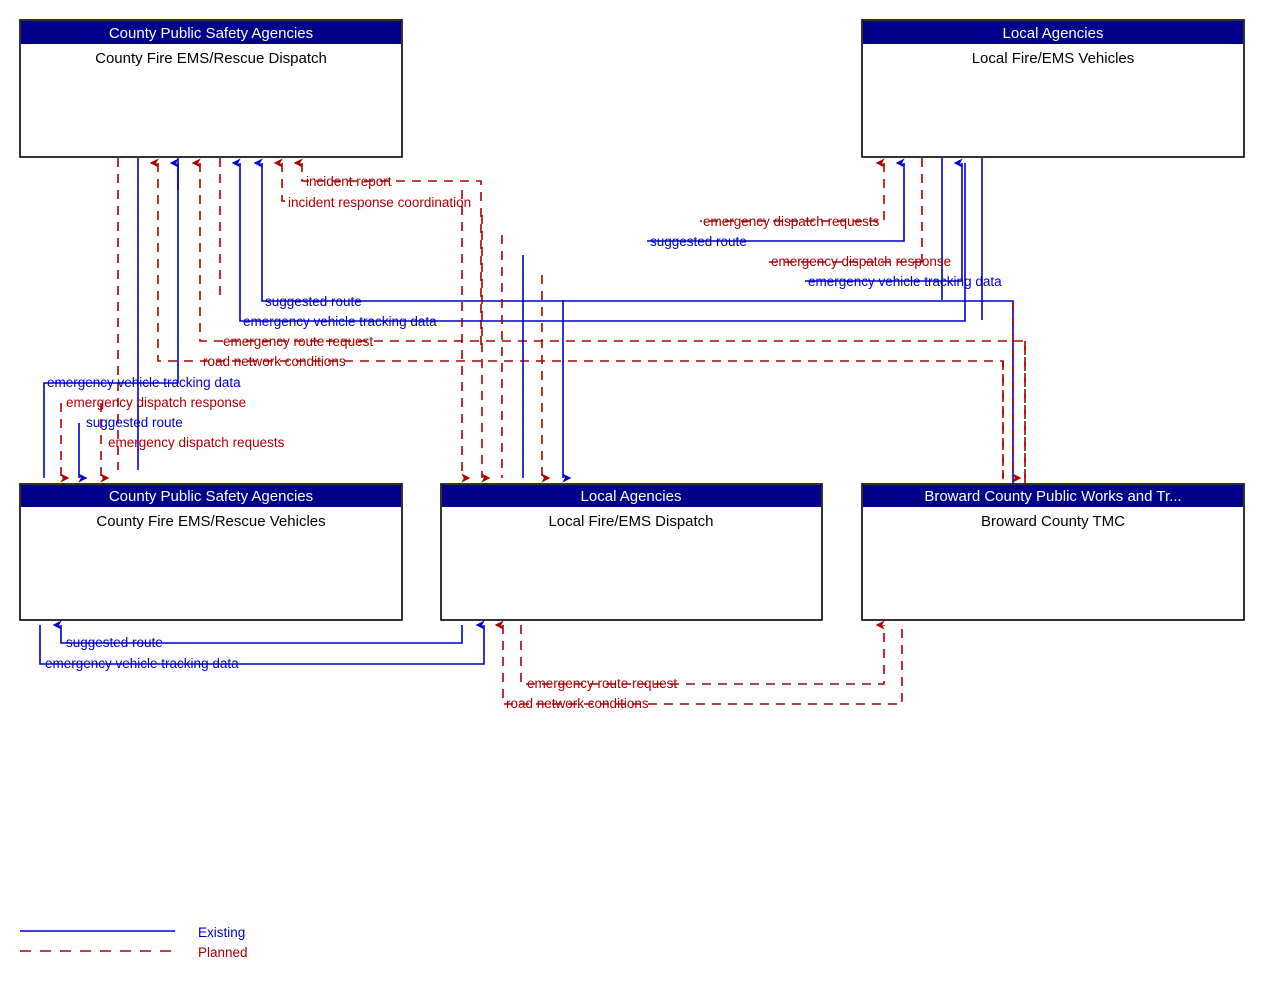 The image size is (1261, 982). I want to click on flow-road-network-conditions-b, so click(698, 662).